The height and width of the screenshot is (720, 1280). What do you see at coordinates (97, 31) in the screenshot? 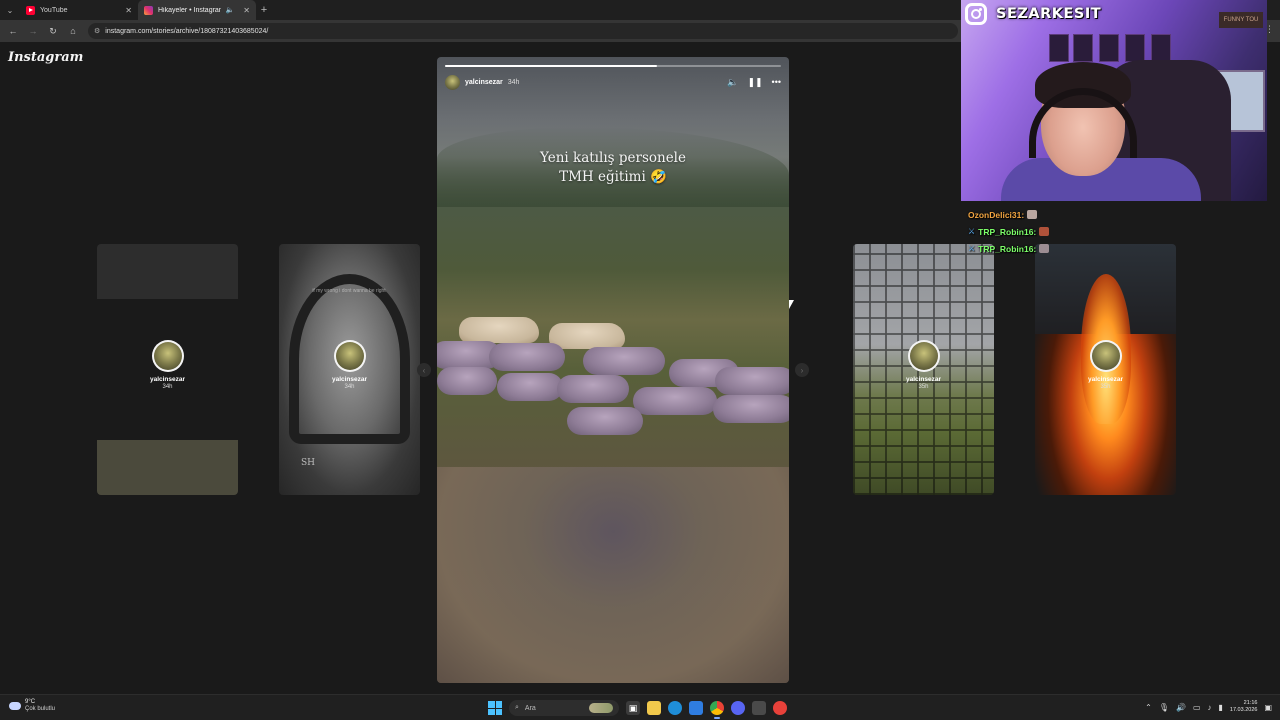
I see `site-info-icon: ⚙` at bounding box center [97, 31].